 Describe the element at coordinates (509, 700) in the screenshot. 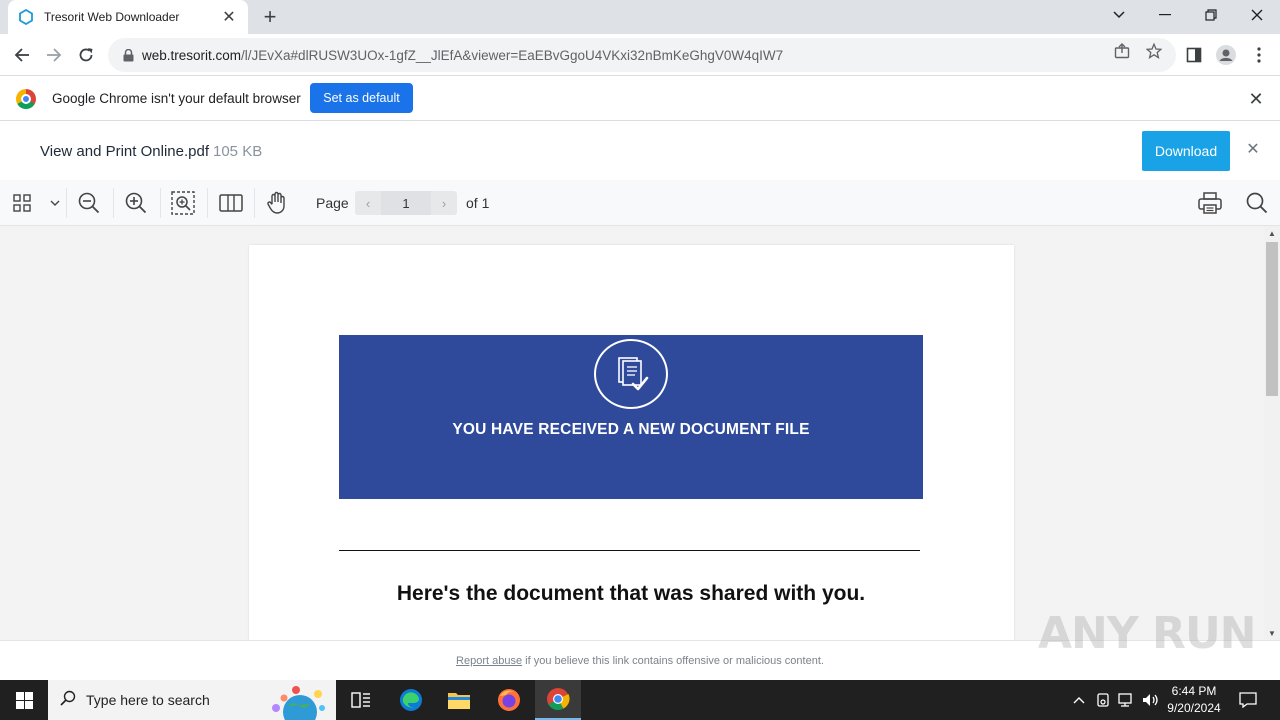

I see `firefox-icon` at that location.